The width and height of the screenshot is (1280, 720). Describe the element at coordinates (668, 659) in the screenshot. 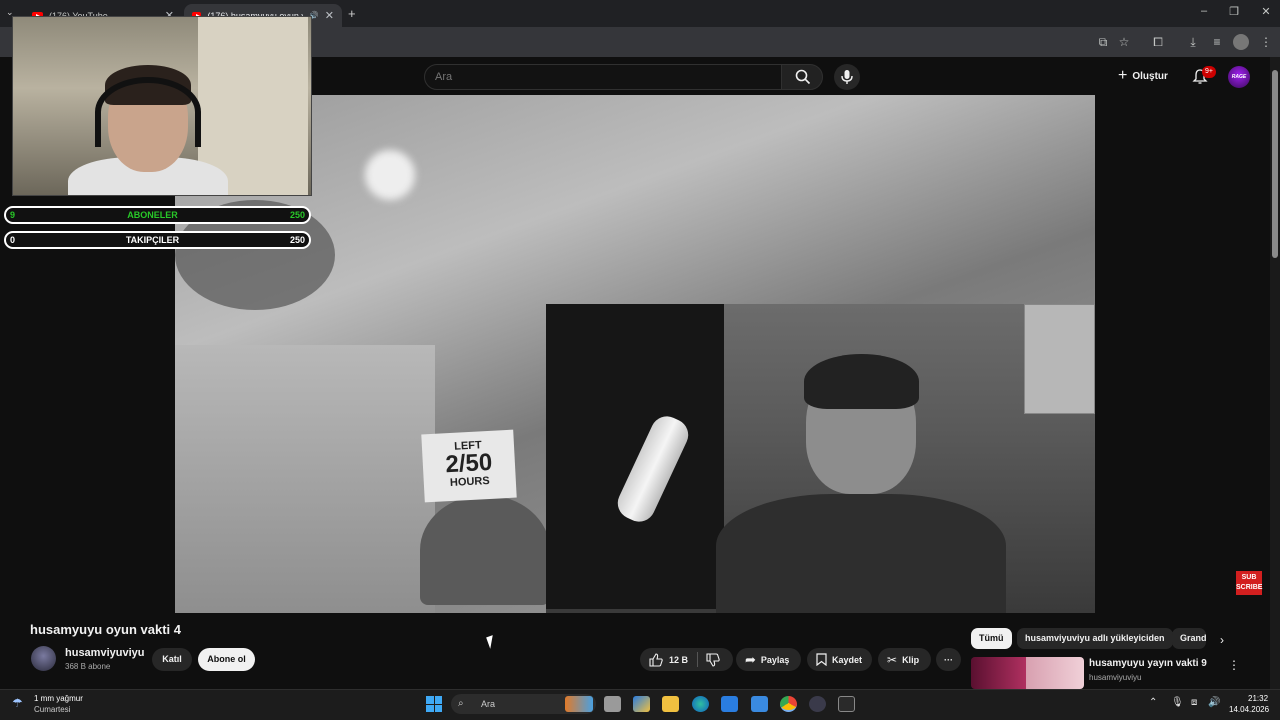

I see `like-button: 12 B` at that location.